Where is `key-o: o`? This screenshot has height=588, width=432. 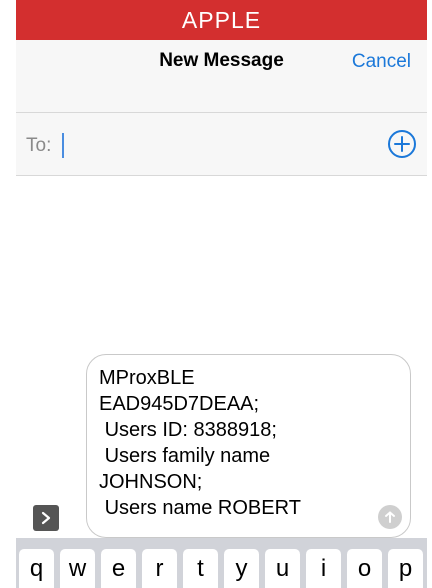 key-o: o is located at coordinates (364, 568).